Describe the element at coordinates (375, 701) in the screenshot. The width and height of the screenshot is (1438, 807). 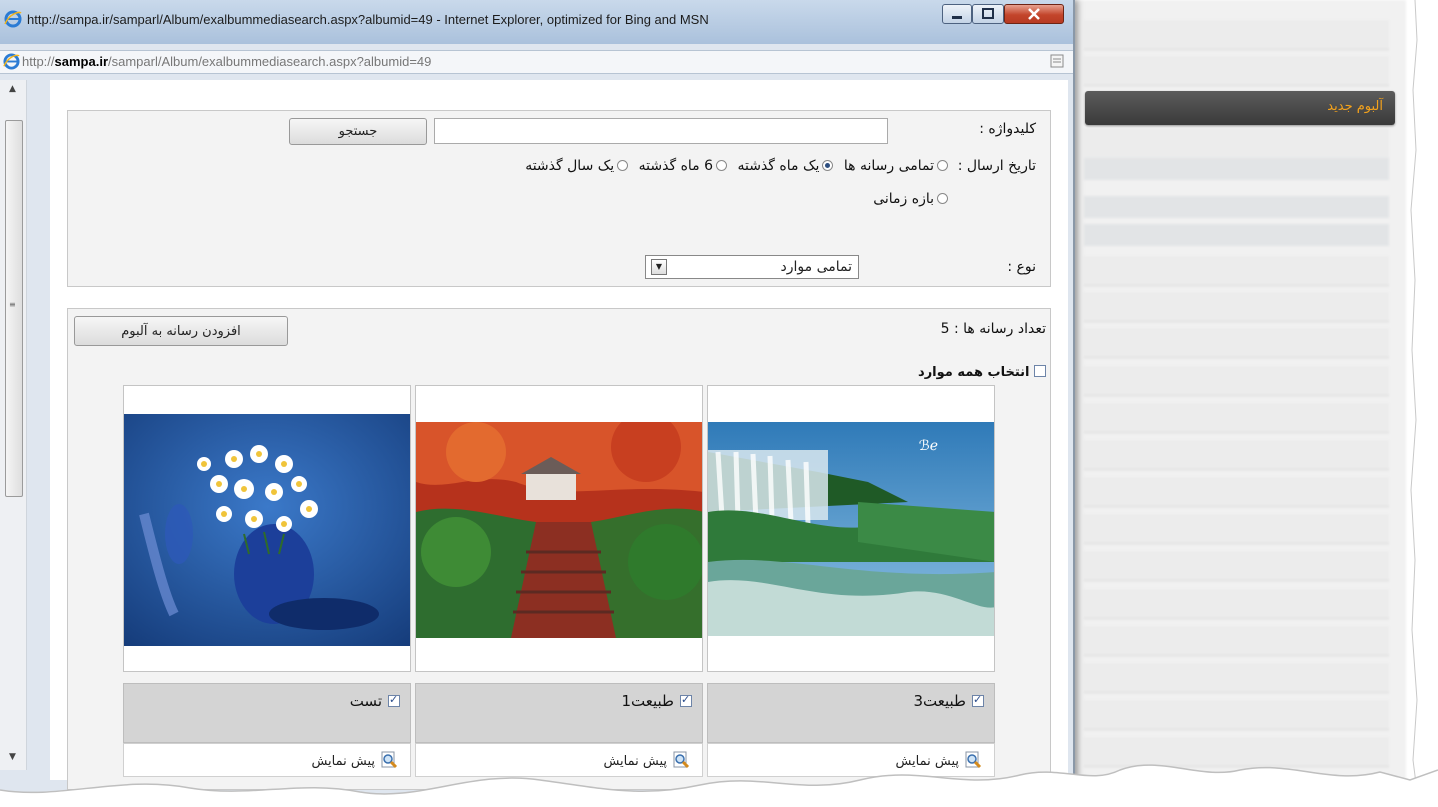
I see `media-caption: تست` at that location.